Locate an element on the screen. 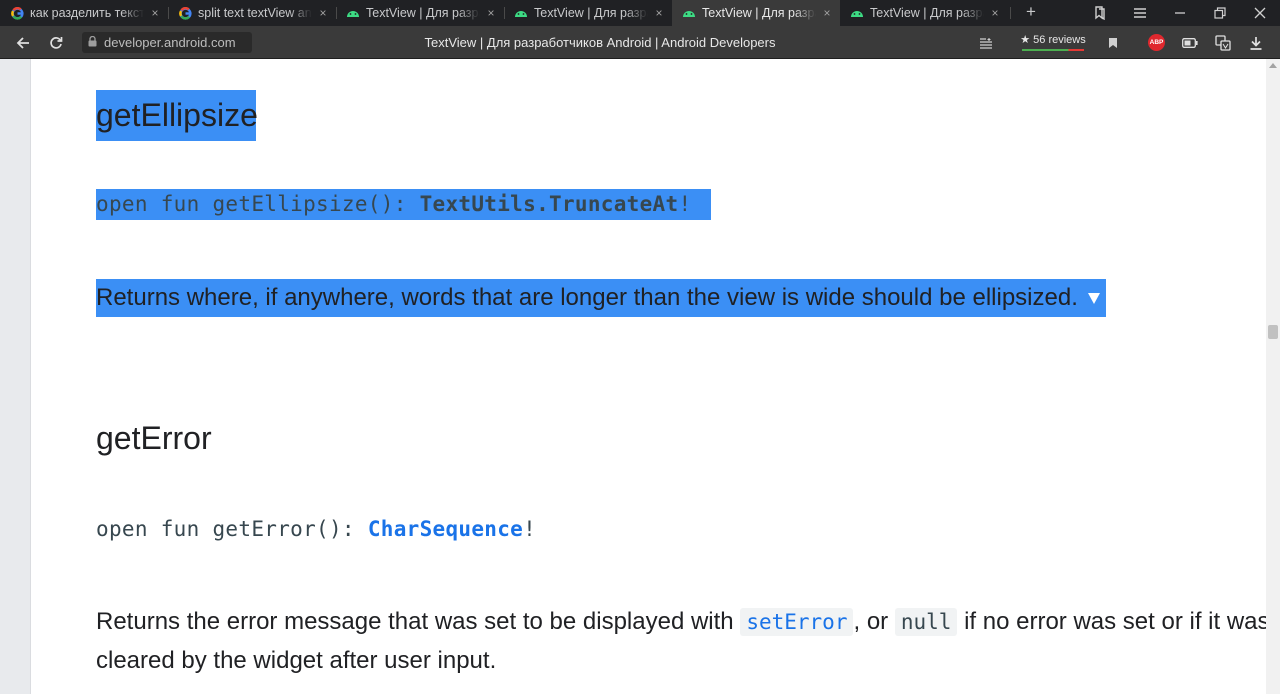 This screenshot has height=694, width=1280. signature-text: open fun getError(): is located at coordinates (232, 529).